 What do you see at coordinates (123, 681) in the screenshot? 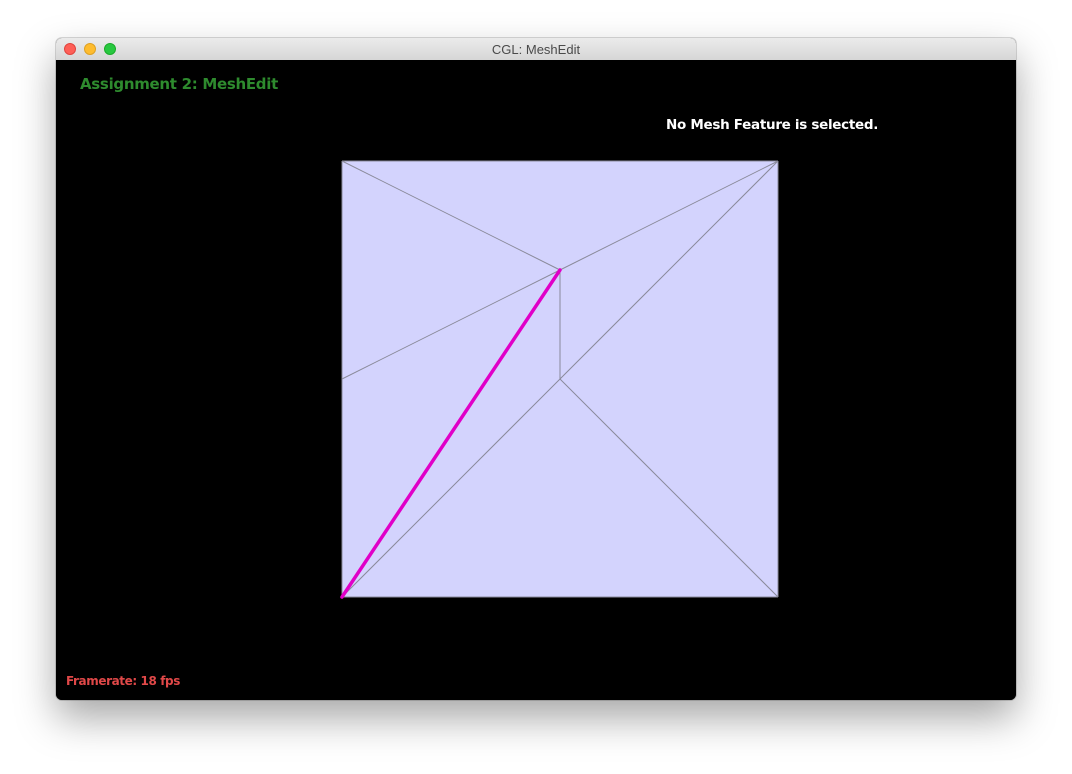
I see `framerate-readout: Framerate: 18 fps` at bounding box center [123, 681].